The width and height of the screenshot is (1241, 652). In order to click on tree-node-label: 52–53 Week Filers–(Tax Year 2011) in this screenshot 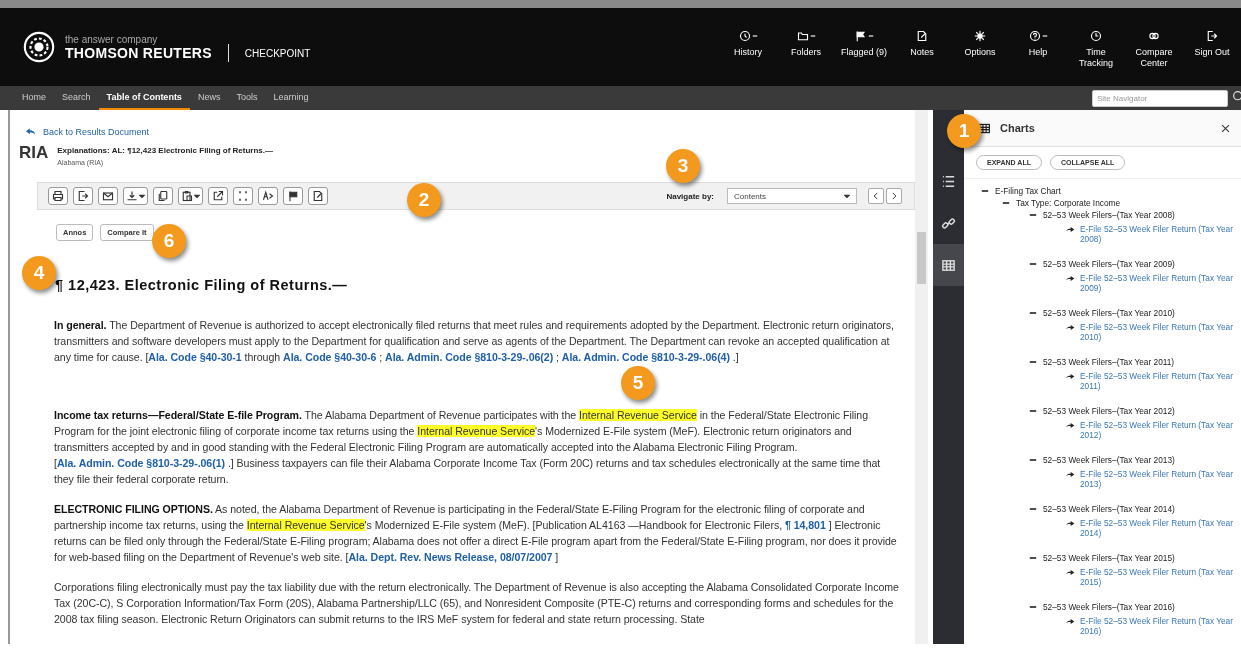, I will do `click(1109, 362)`.